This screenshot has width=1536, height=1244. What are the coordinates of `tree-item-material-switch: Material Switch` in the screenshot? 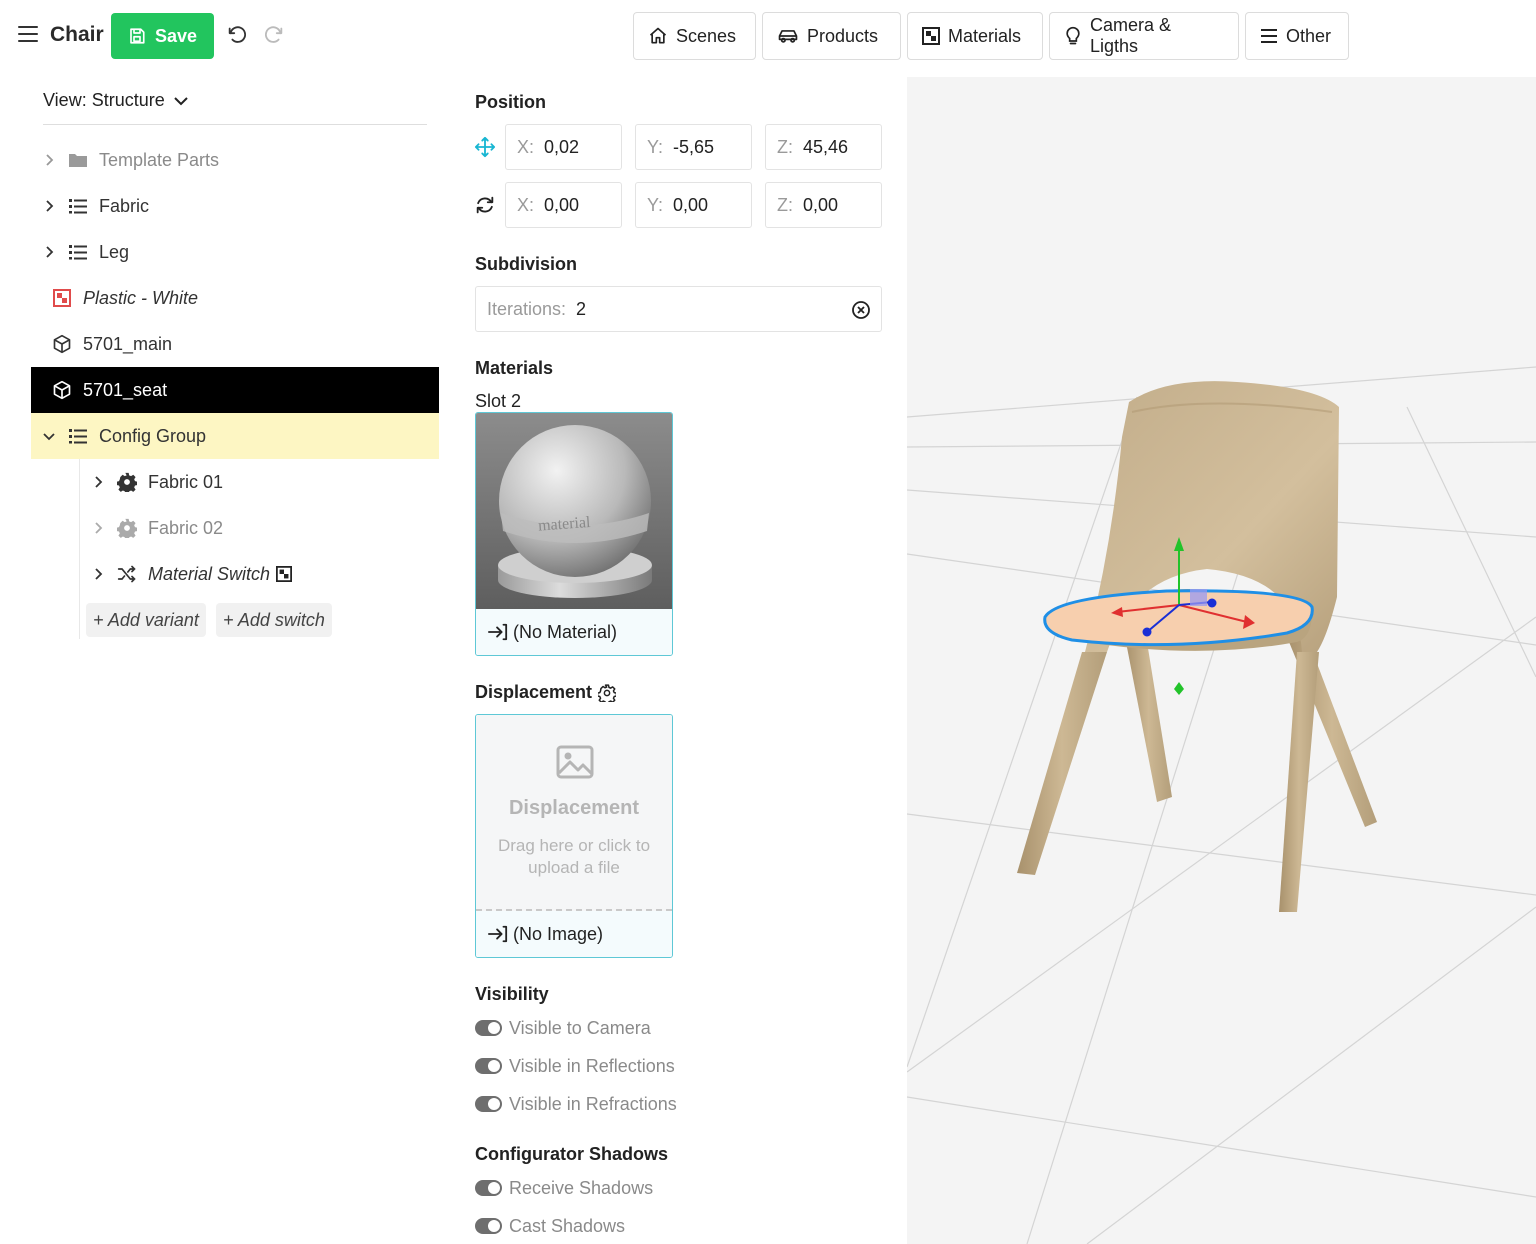 It's located at (259, 574).